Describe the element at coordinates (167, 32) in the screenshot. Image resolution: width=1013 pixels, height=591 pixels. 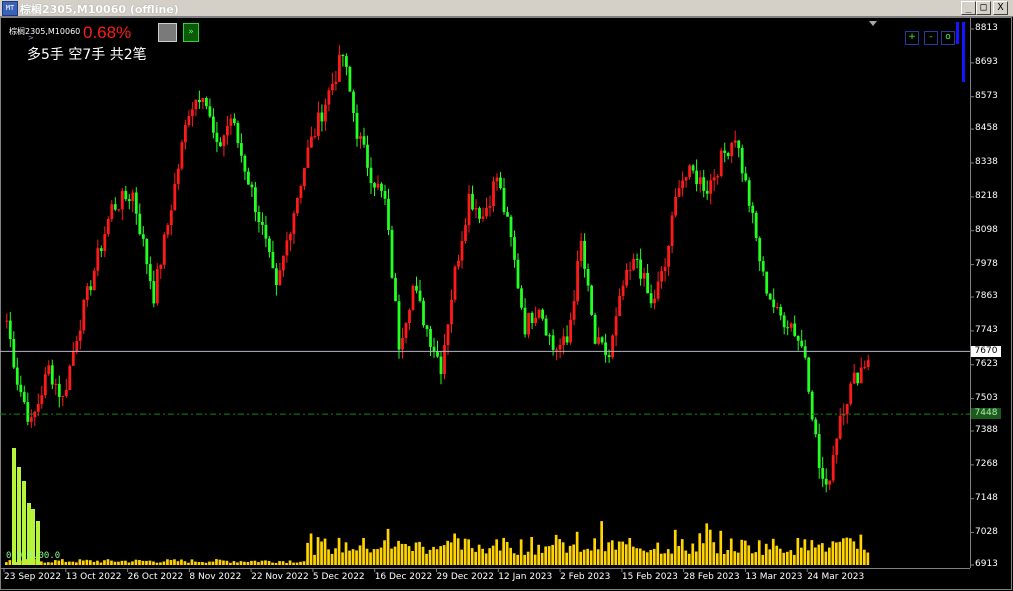
I see `panel-toggle-button` at that location.